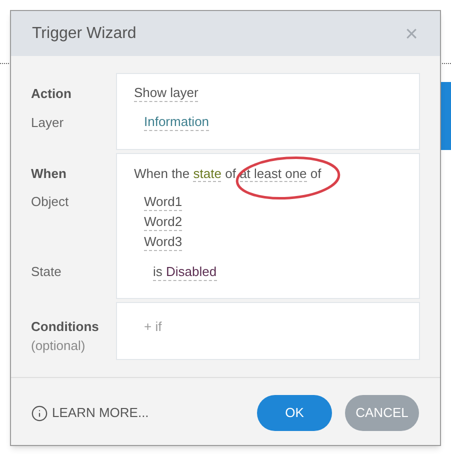  I want to click on object-option: Word3, so click(163, 242).